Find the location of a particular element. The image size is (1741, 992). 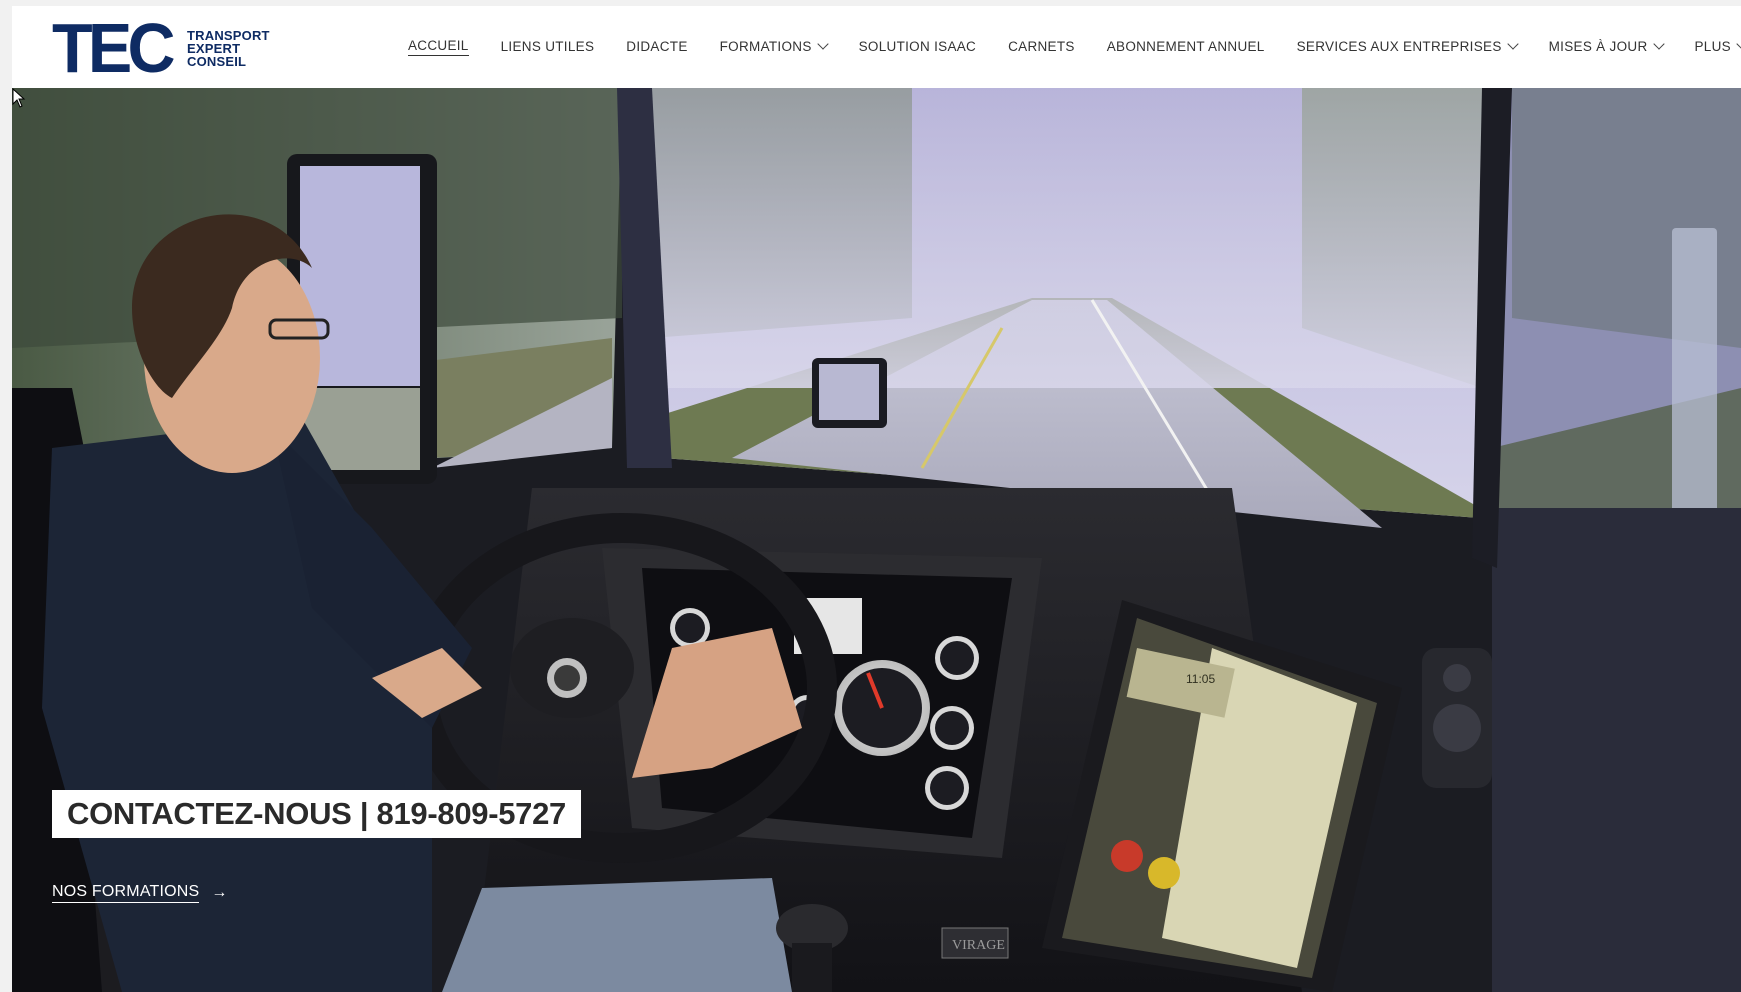

nav-label: ABONNEMENT ANNUEL is located at coordinates (1185, 46).